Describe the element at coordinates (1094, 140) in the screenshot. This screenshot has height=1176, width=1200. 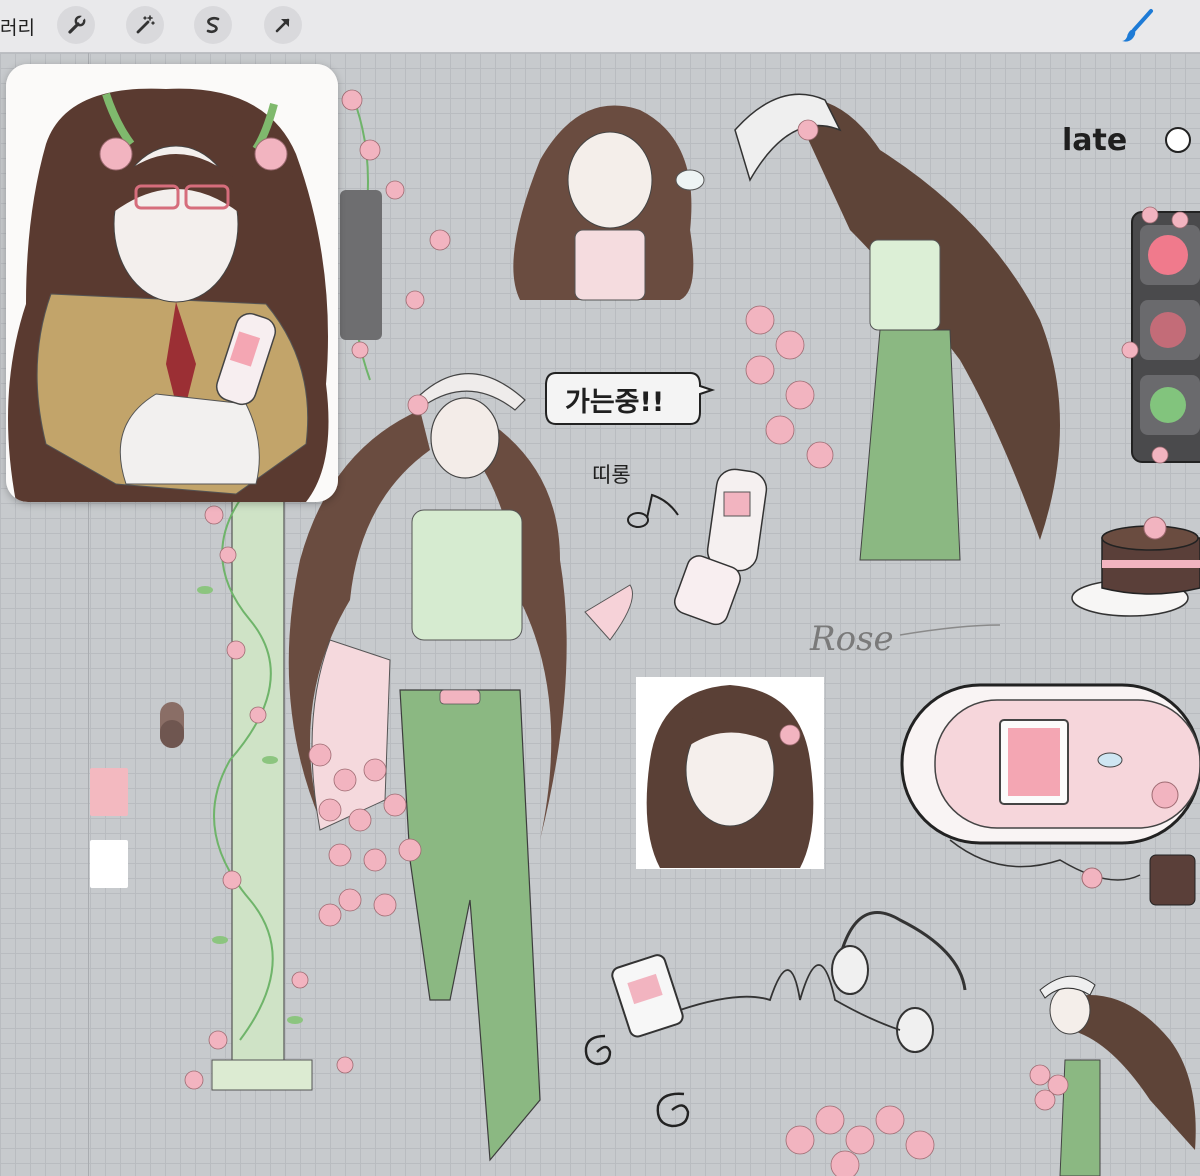
I see `late-text: late` at that location.